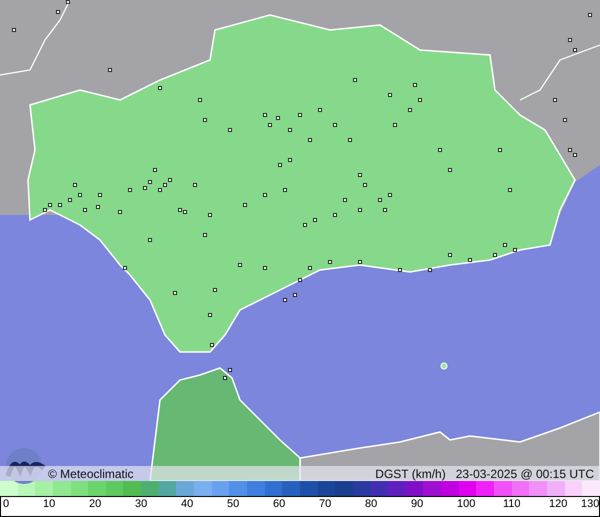 This screenshot has width=600, height=517. What do you see at coordinates (525, 474) in the screenshot?
I see `timestamp-text: 23-03-2025 @ 00:15 UTC` at bounding box center [525, 474].